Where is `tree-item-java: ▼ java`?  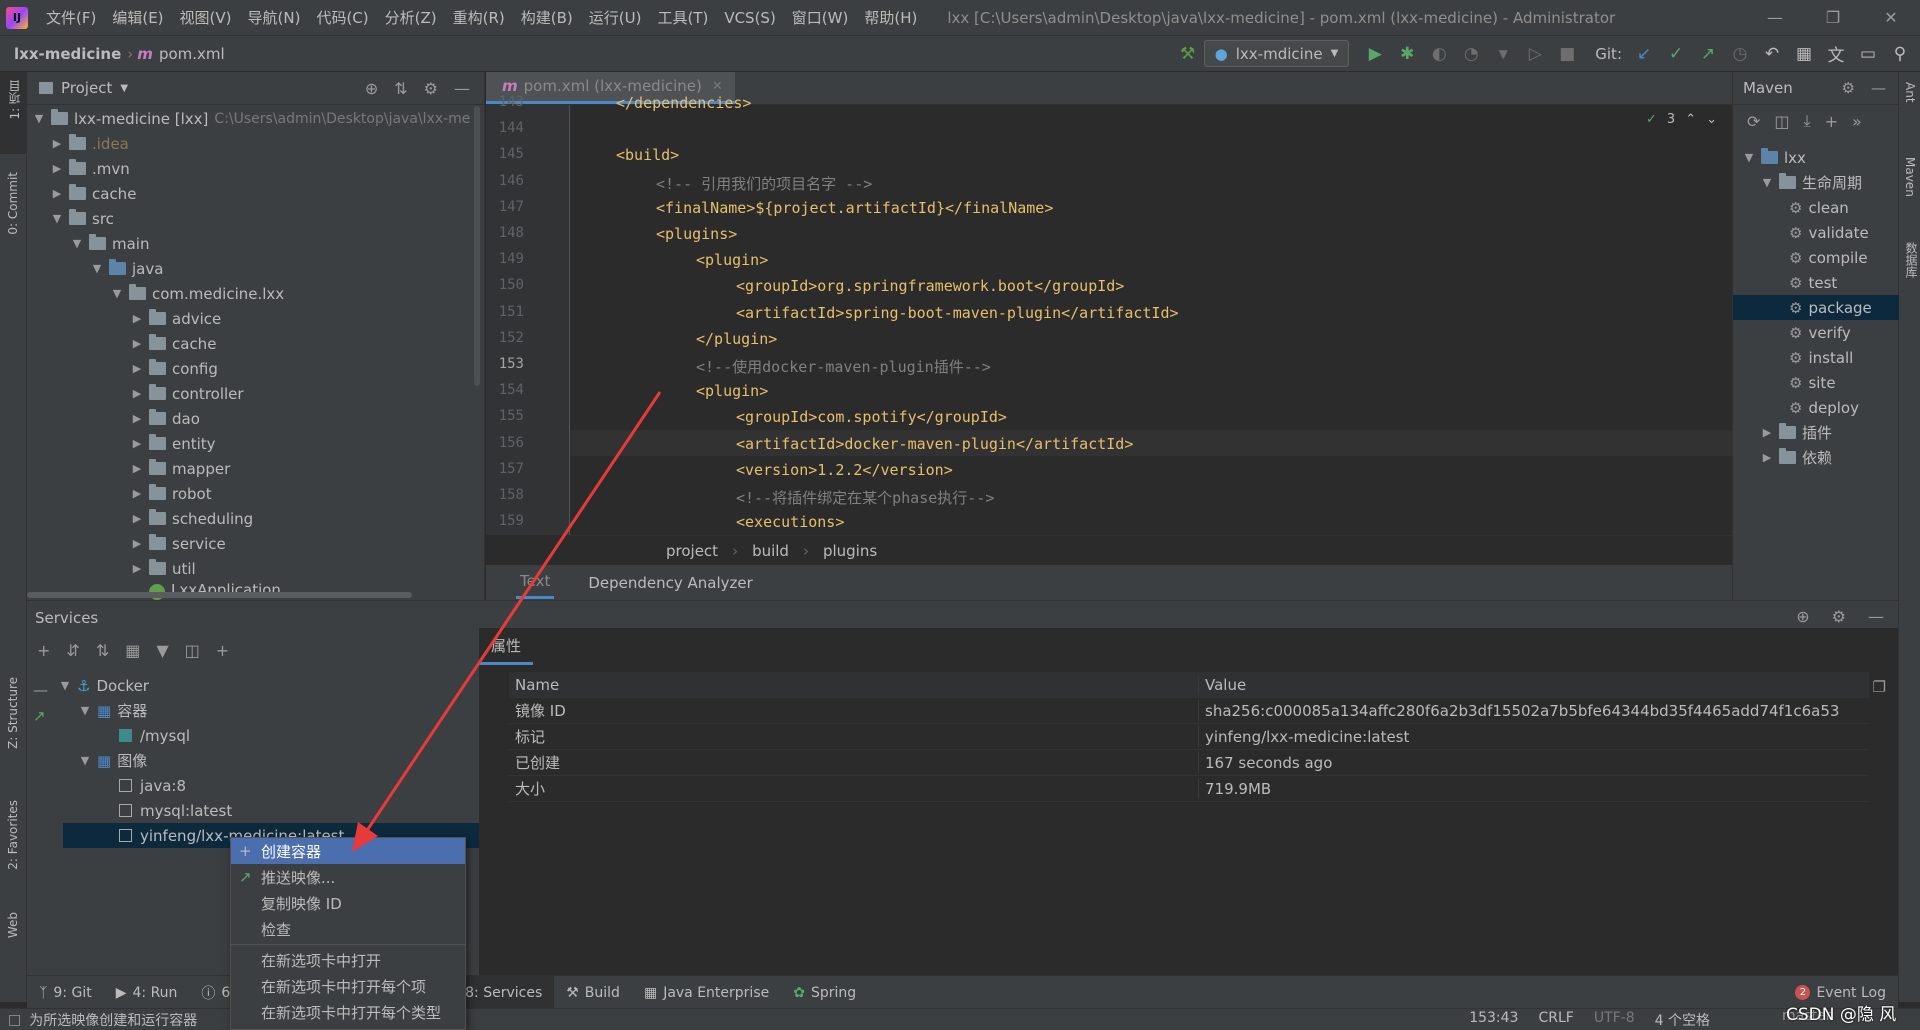
tree-item-java: ▼ java is located at coordinates (126, 268).